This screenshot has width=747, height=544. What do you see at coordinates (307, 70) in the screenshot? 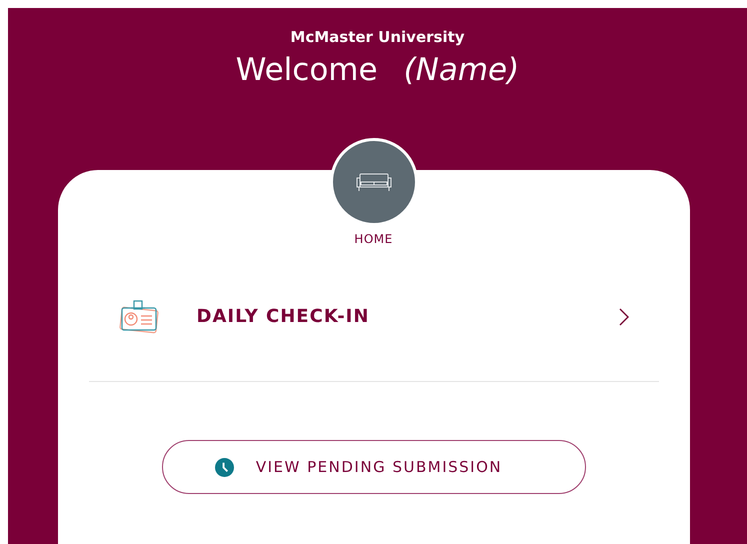
I see `welcome-heading: Welcome` at bounding box center [307, 70].